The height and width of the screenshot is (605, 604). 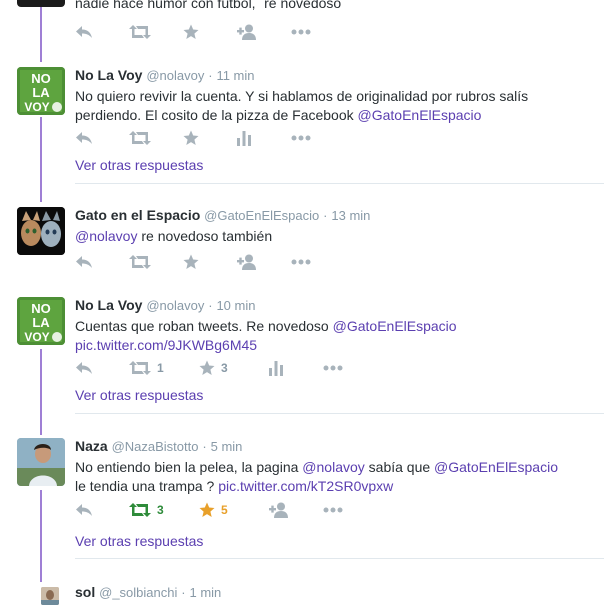 What do you see at coordinates (350, 215) in the screenshot?
I see `timestamp: 13 min` at bounding box center [350, 215].